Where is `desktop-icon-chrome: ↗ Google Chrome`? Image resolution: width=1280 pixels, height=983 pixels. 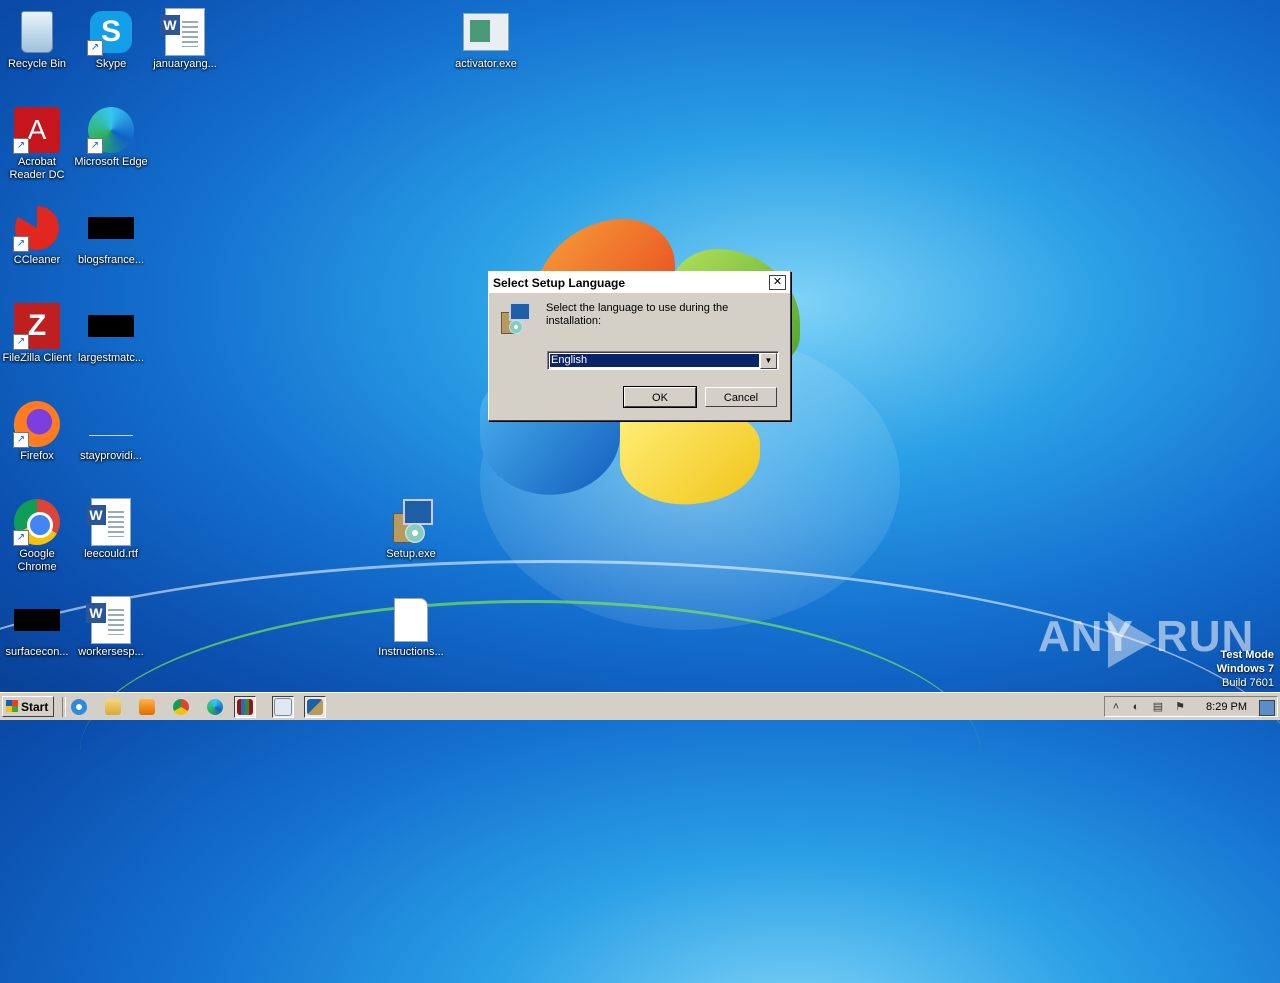 desktop-icon-chrome: ↗ Google Chrome is located at coordinates (37, 536).